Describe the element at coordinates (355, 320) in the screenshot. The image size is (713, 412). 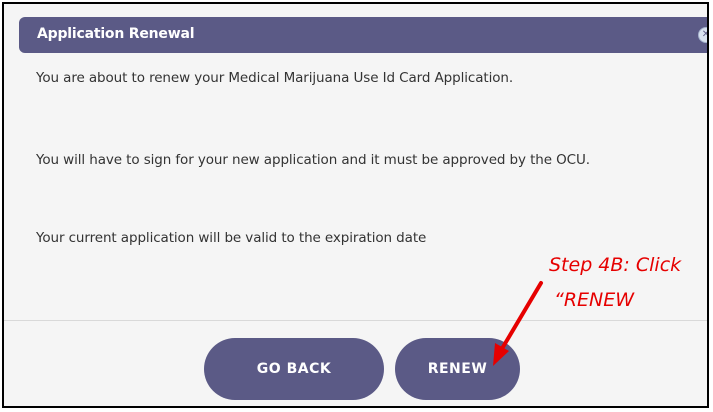
I see `footer-divider` at that location.